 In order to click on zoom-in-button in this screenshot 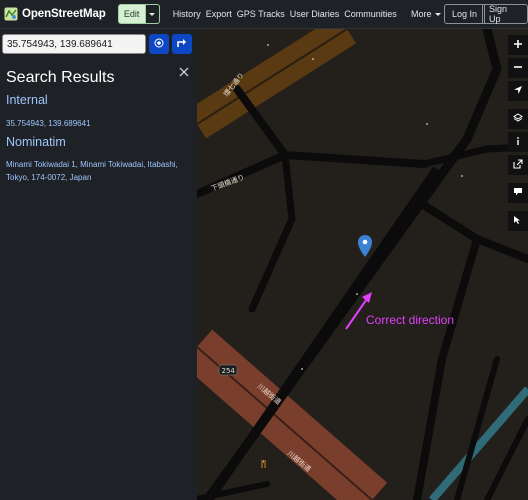, I will do `click(518, 45)`.